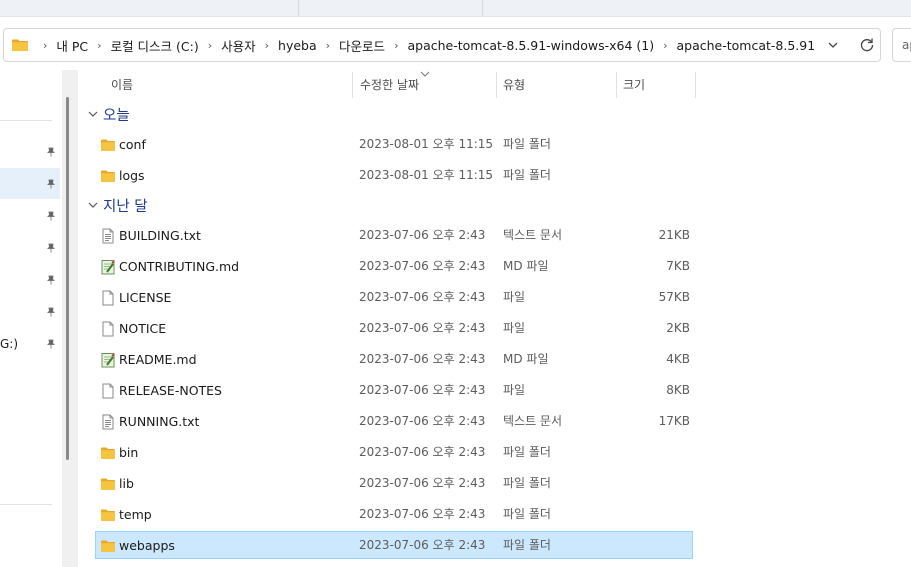 The width and height of the screenshot is (911, 567). I want to click on file-row: LICENSE 2023-07-06 오후 2:43 파일 57KB, so click(394, 297).